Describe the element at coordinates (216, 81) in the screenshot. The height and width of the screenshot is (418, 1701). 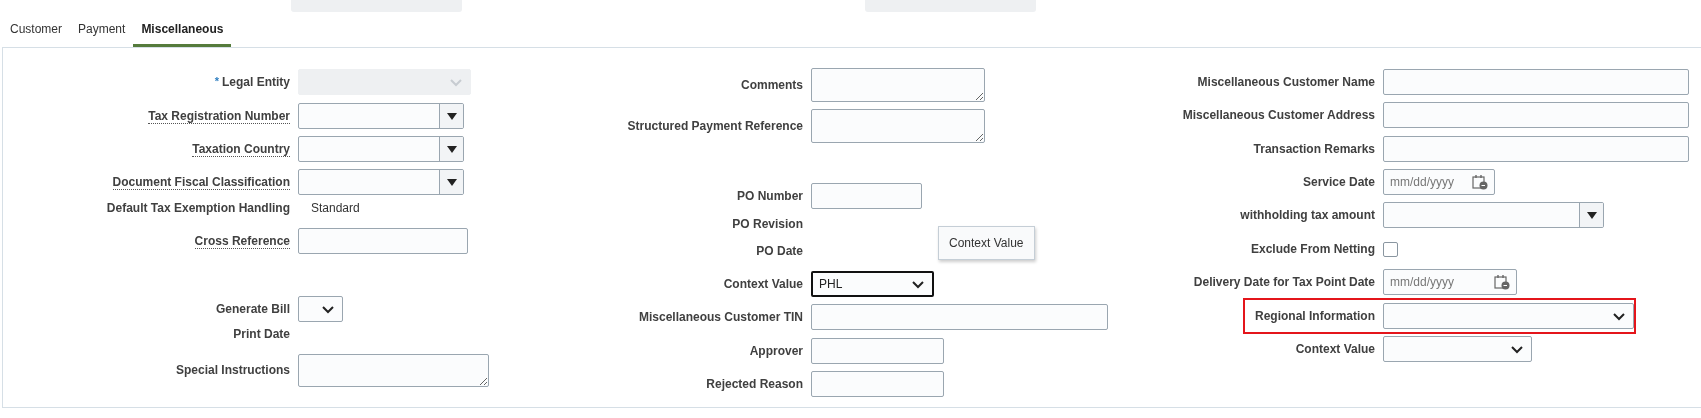
I see `required-marker: *` at that location.